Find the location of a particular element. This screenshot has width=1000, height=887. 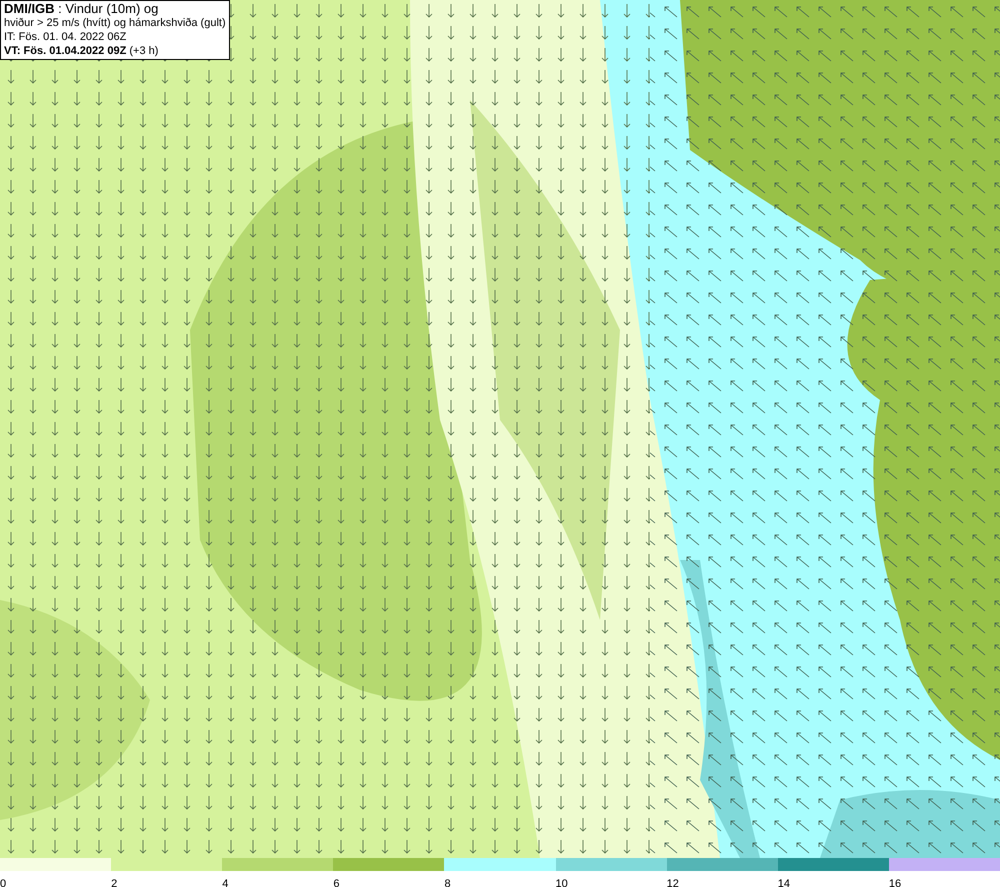

legend-label: 4 is located at coordinates (225, 882).